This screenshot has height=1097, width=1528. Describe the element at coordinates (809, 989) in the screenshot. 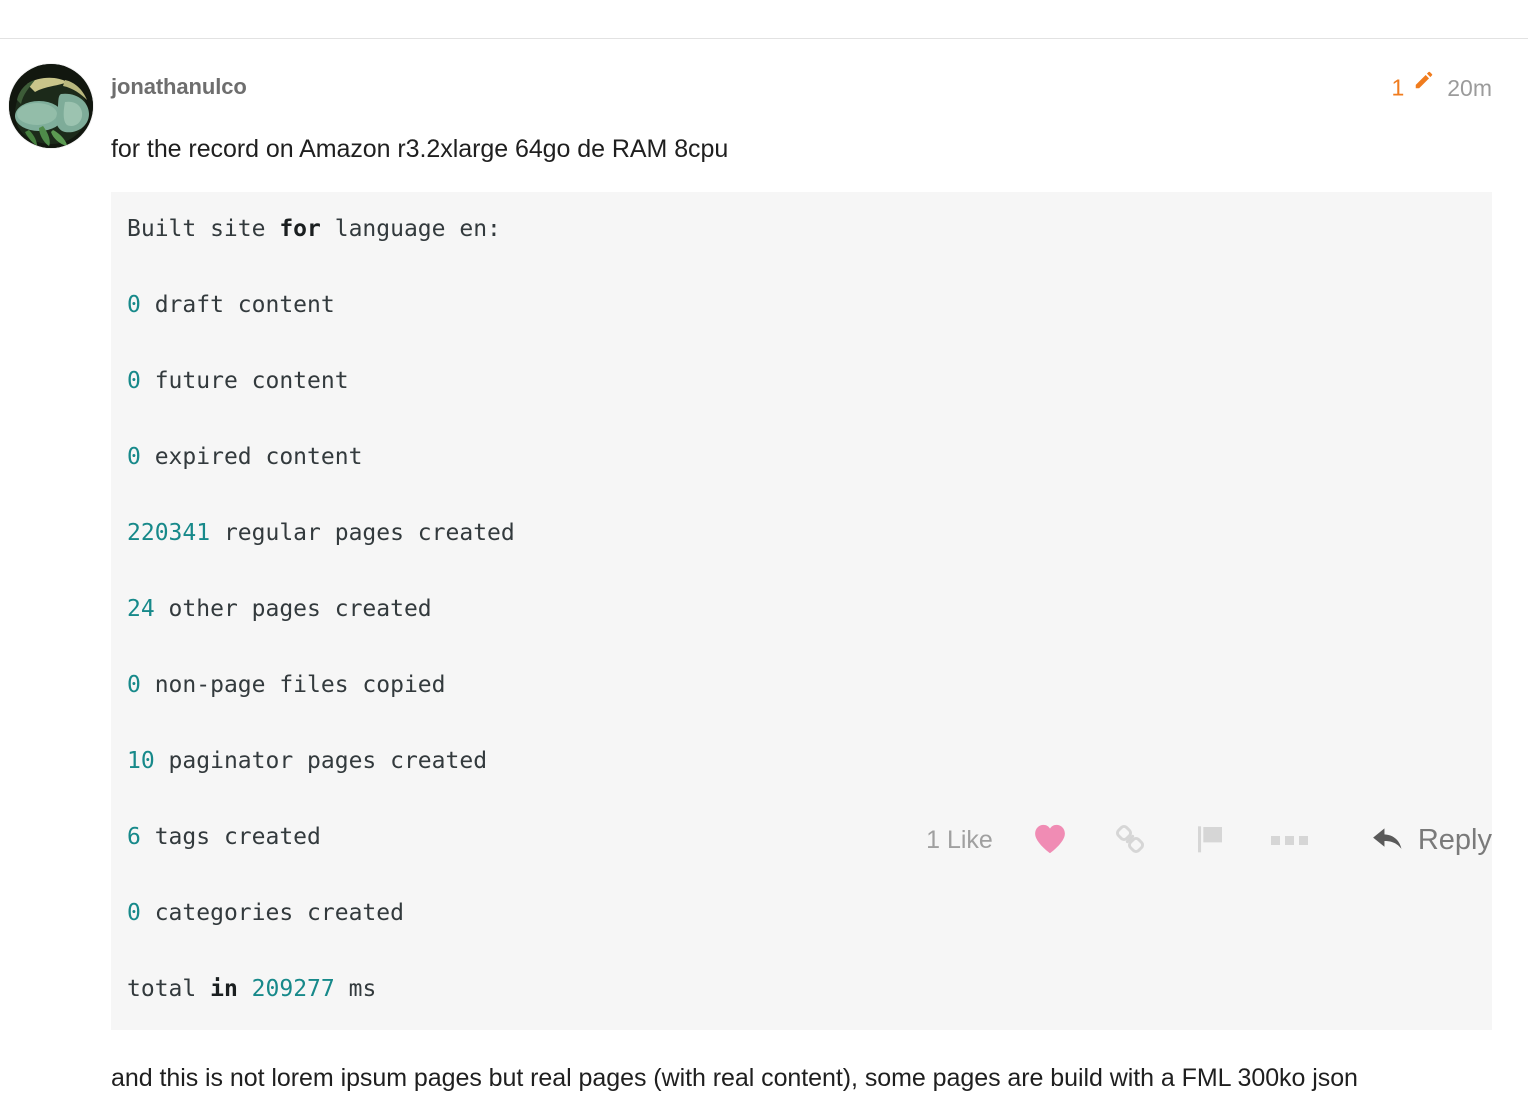

I see `code-line: total in 209277 ms` at that location.